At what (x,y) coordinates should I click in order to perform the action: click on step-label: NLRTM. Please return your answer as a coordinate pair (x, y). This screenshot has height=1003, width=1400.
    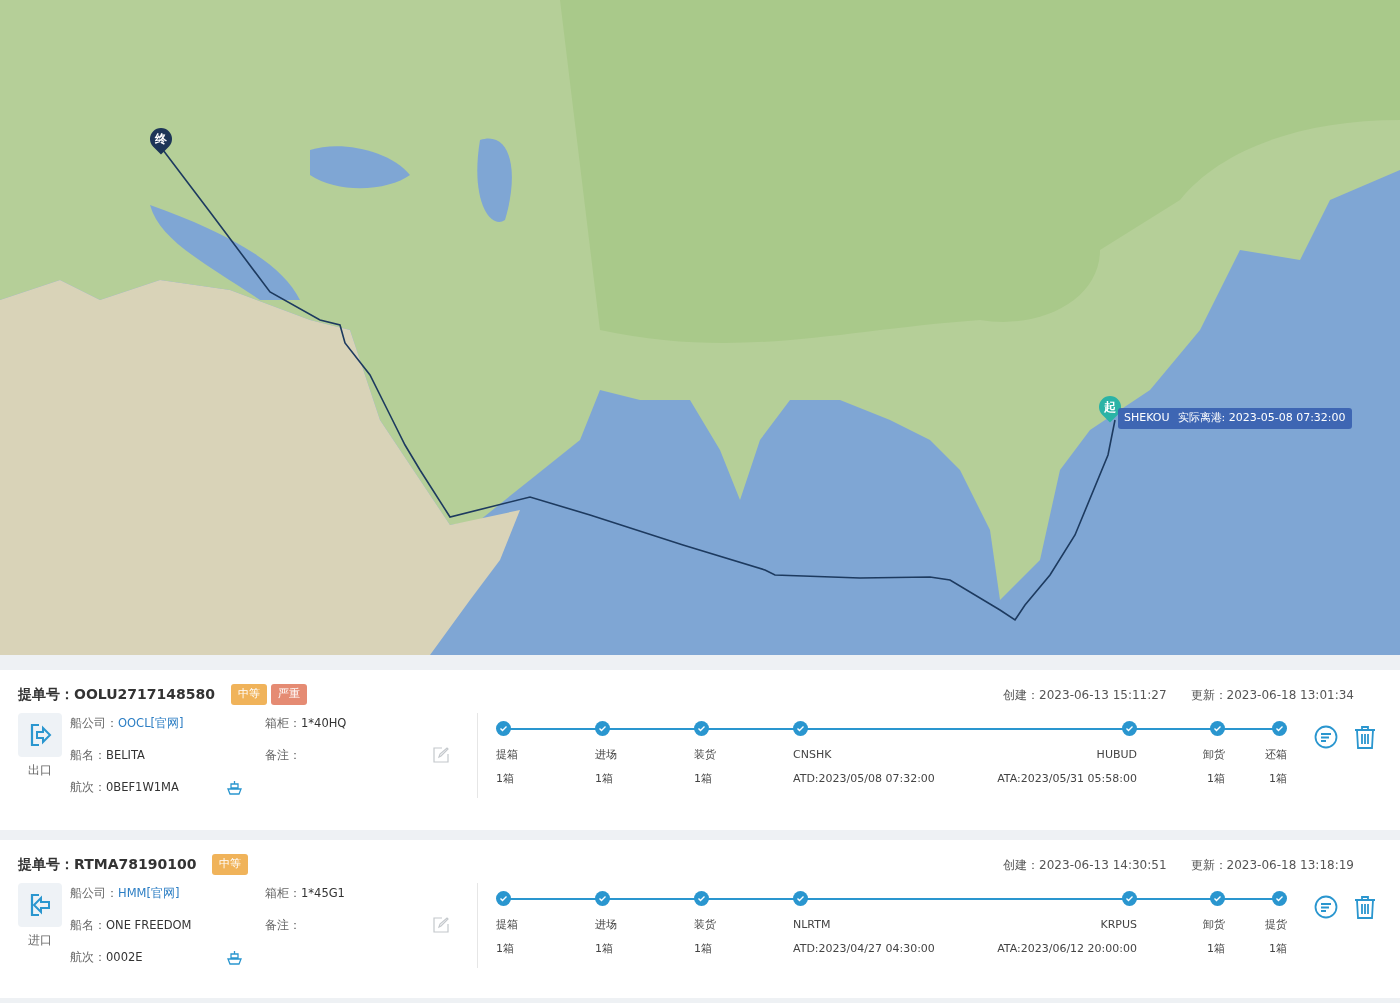
    Looking at the image, I should click on (812, 925).